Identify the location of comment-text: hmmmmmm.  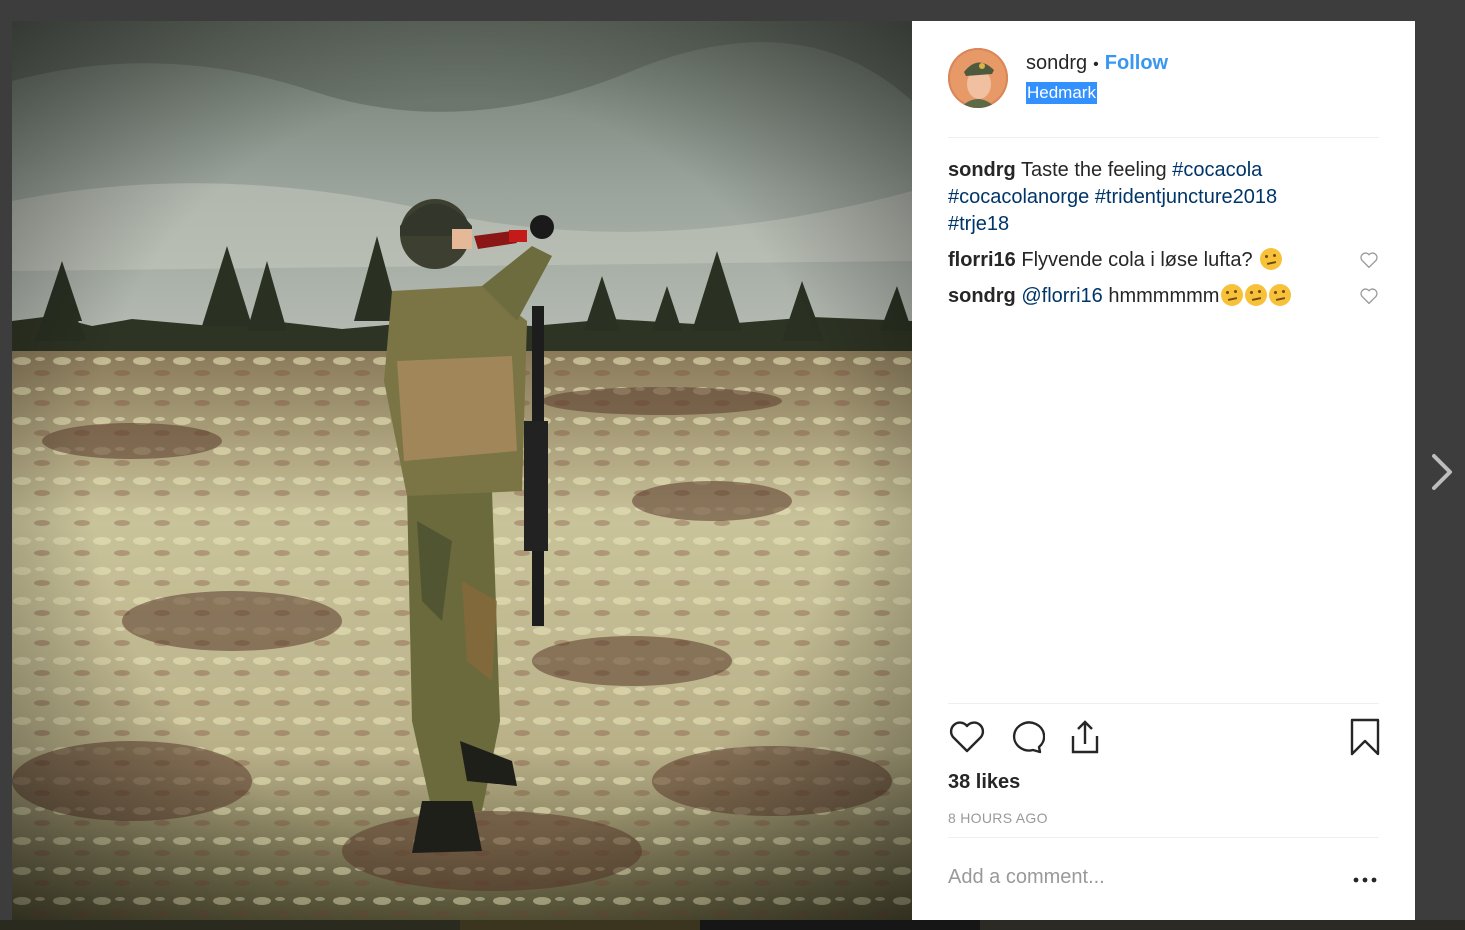
(1164, 296).